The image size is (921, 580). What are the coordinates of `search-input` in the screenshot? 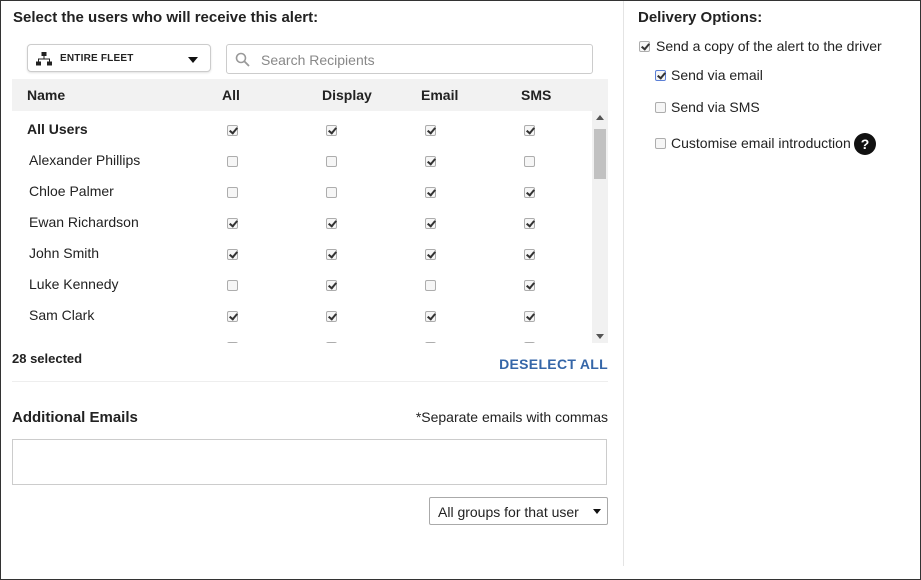 It's located at (421, 60).